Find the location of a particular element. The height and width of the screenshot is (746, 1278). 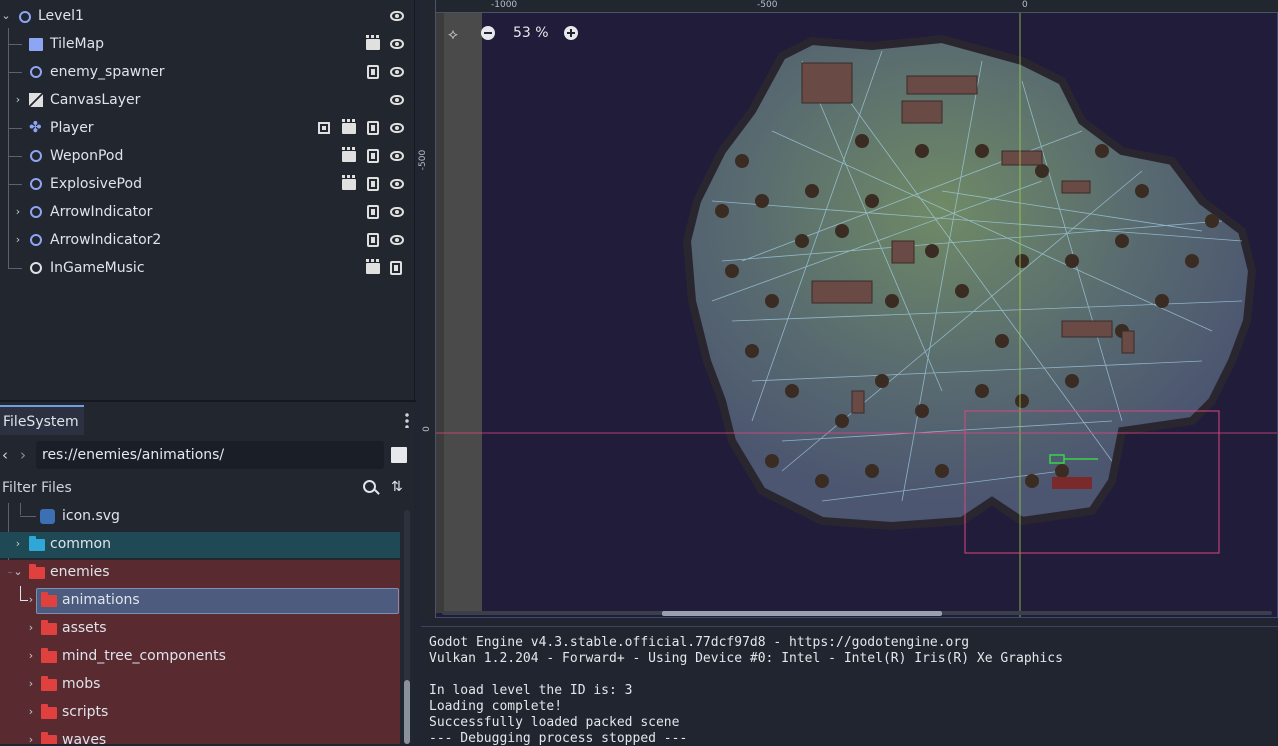

folder-label: scripts is located at coordinates (85, 712).